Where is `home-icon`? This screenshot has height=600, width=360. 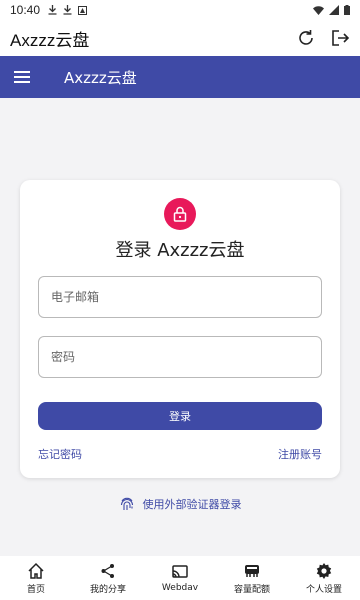 home-icon is located at coordinates (36, 570).